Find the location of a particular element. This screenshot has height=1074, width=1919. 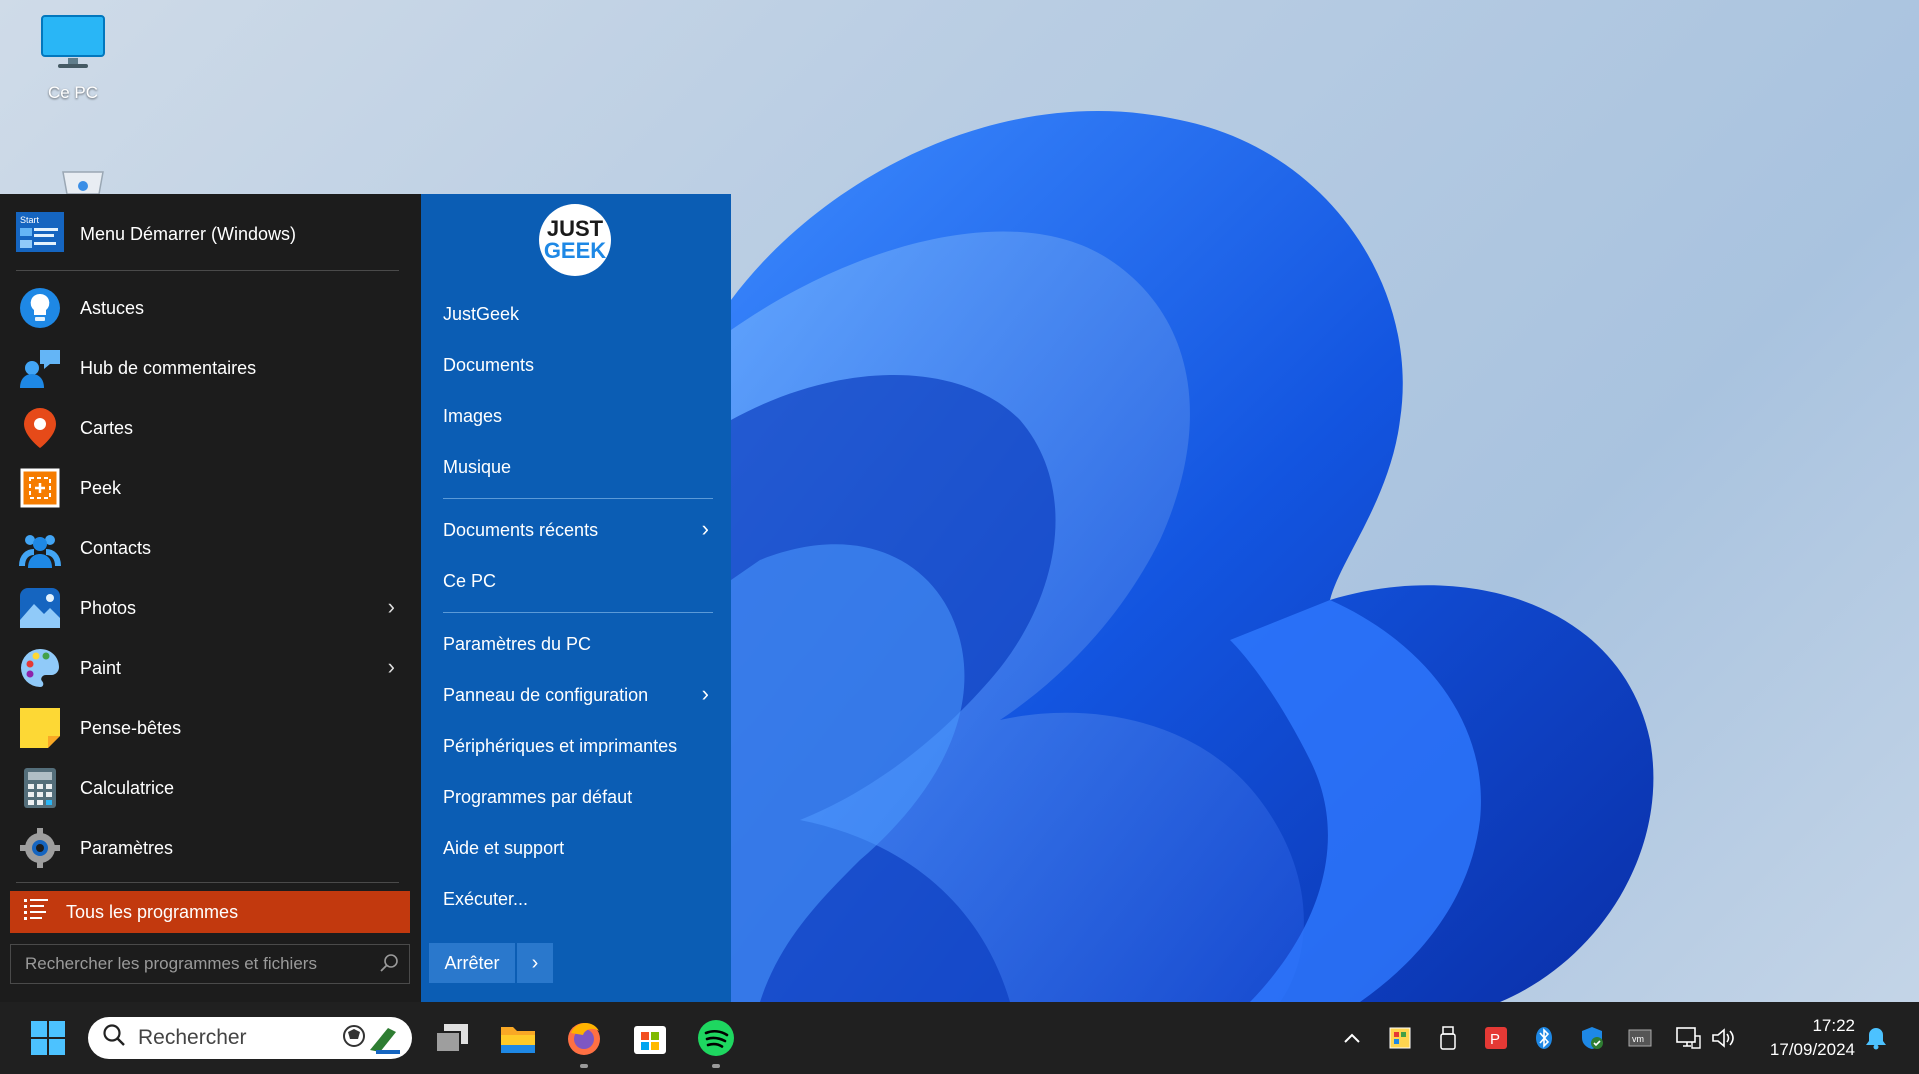

security-shield-icon is located at coordinates (1592, 1038).